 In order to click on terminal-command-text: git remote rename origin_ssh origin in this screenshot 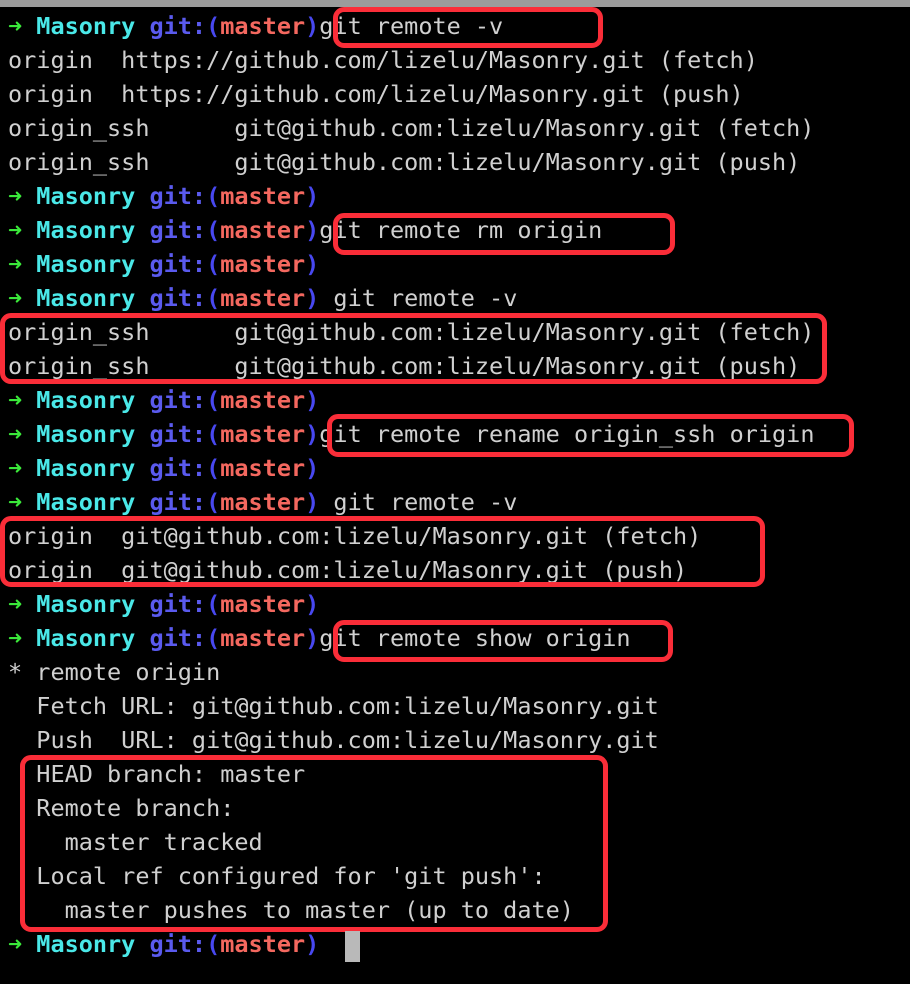, I will do `click(566, 434)`.